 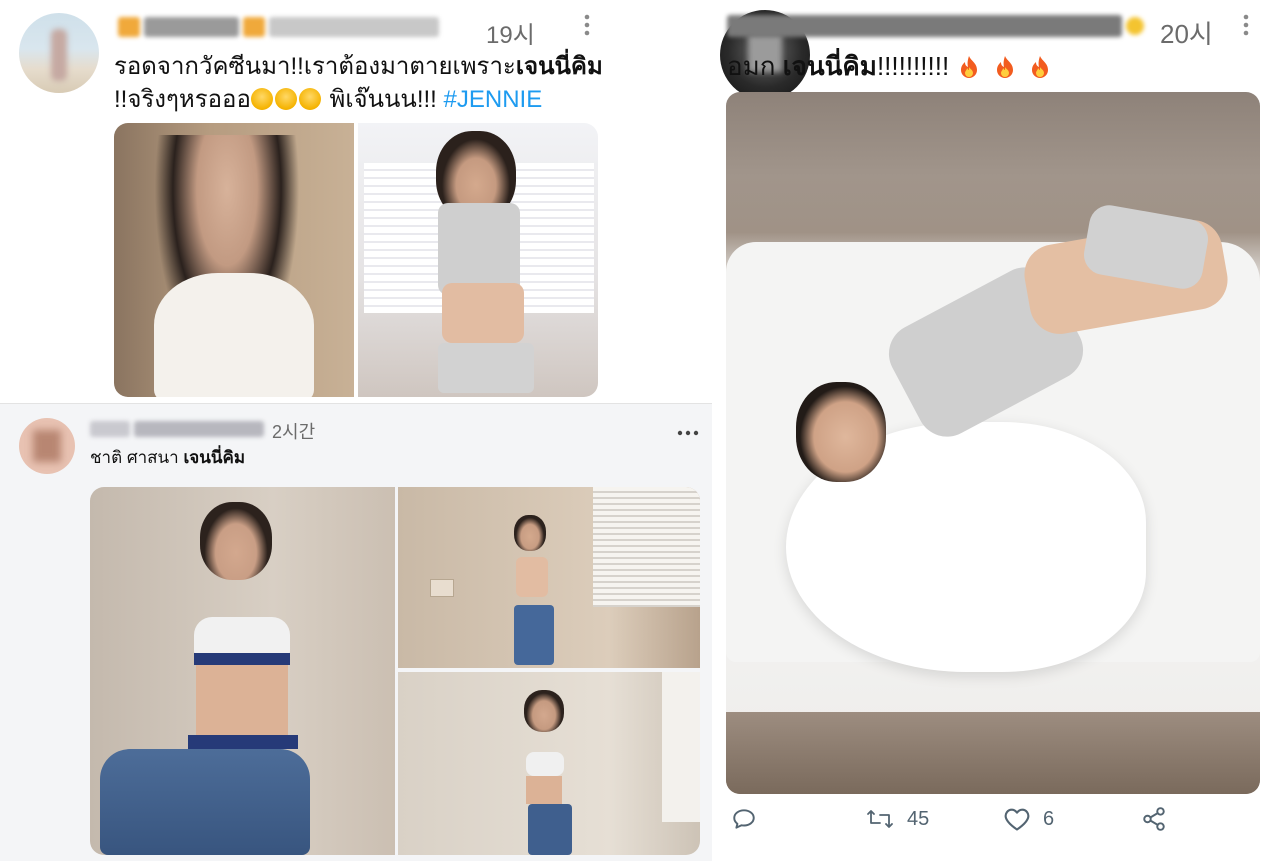 I want to click on reply-button, so click(x=744, y=819).